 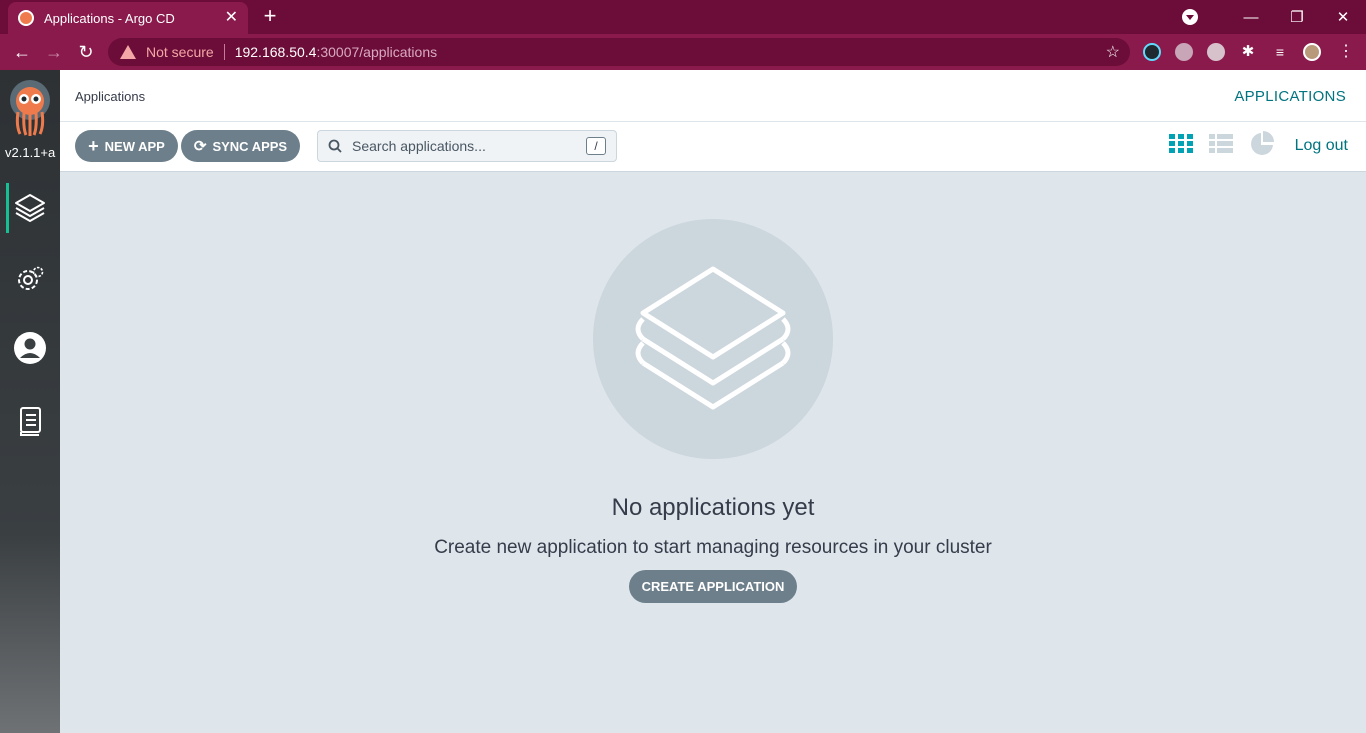 I want to click on close-window-button: ✕, so click(x=1343, y=17).